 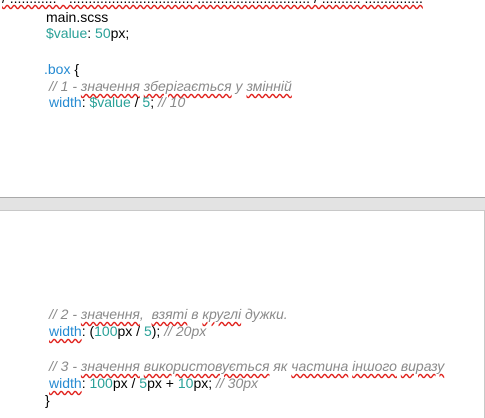 I want to click on number-value: 10, so click(x=185, y=383).